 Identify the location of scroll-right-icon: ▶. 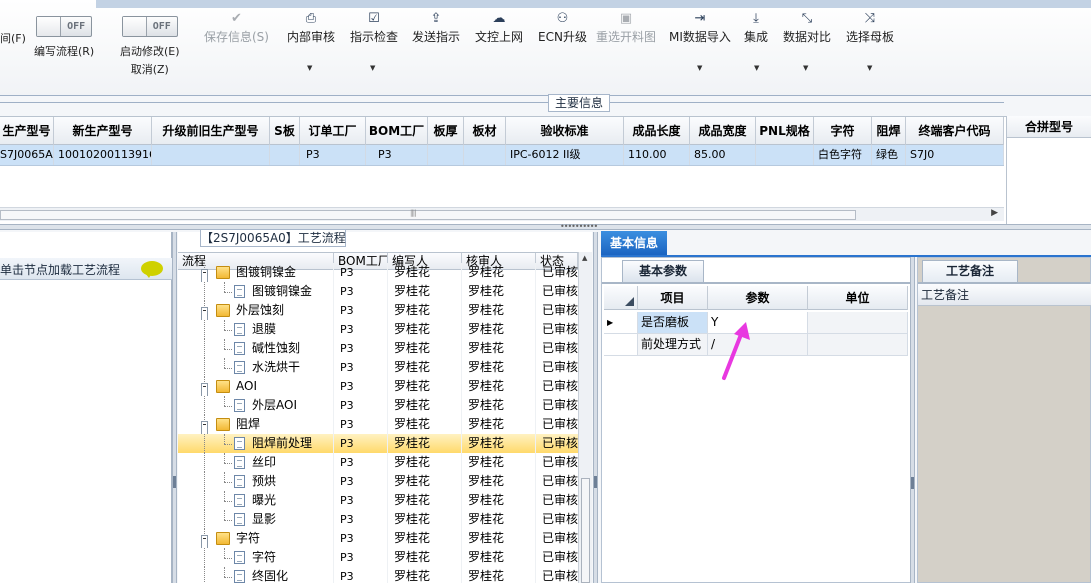
(994, 213).